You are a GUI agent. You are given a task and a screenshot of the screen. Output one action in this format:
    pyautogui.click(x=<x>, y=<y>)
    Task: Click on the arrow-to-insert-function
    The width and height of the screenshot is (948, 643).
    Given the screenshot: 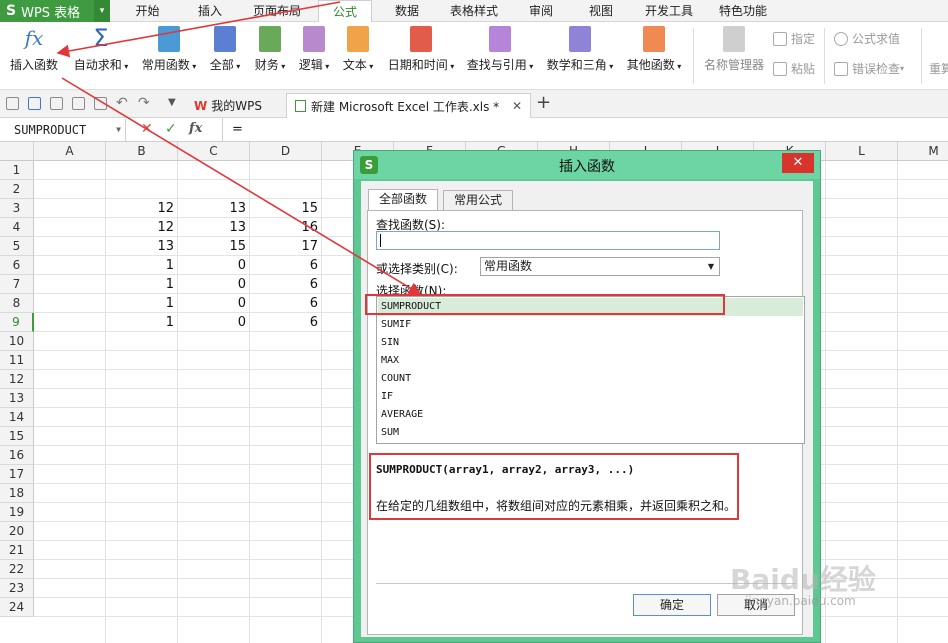 What is the action you would take?
    pyautogui.click(x=198, y=29)
    